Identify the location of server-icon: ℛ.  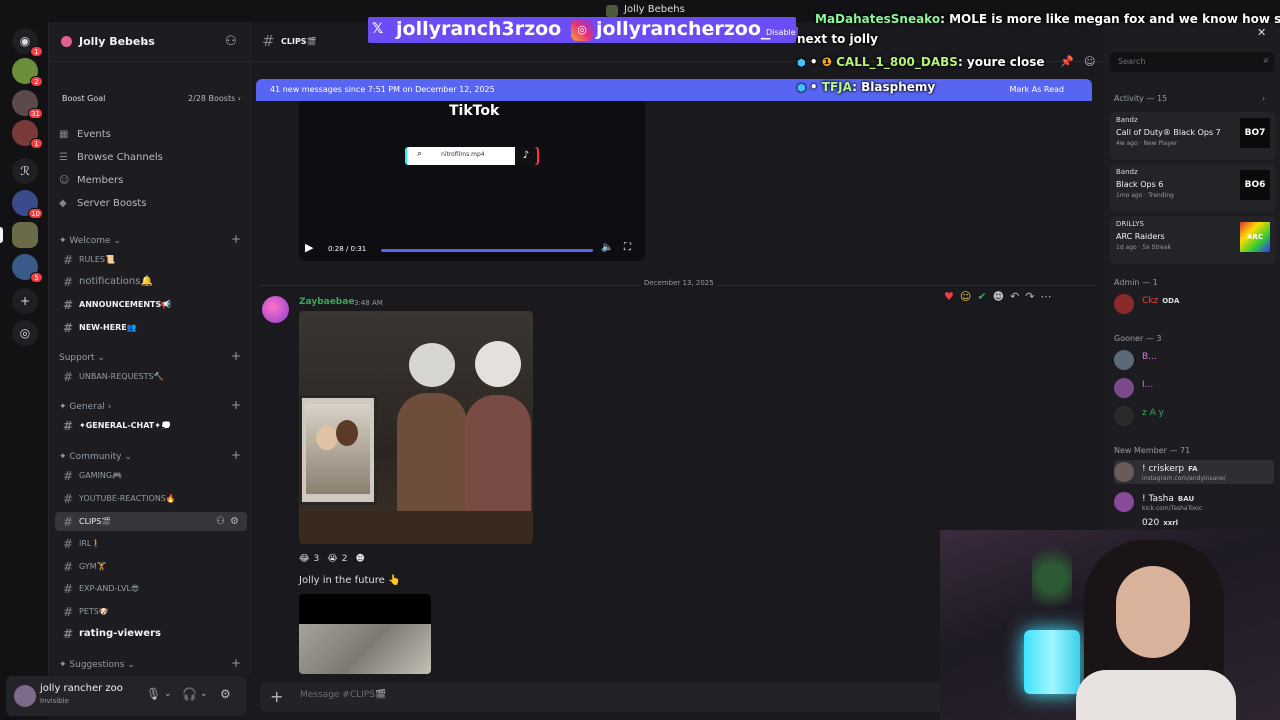
(25, 171).